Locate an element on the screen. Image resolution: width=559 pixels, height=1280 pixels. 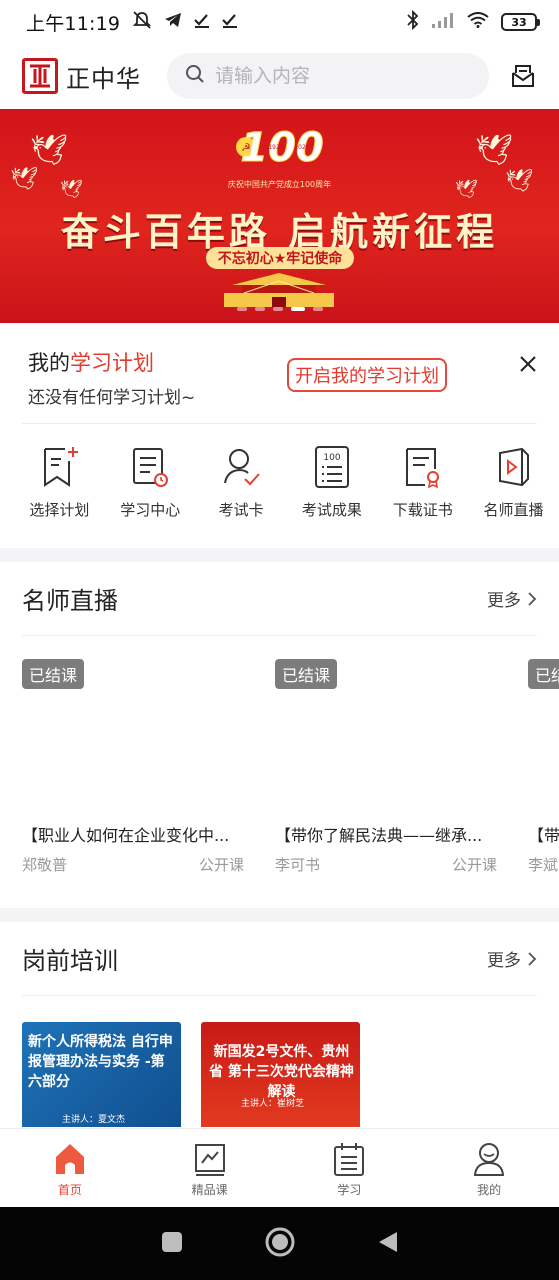
course-cover-title: 新国发2号文件、贵州省 第十三次党代会精神解读 is located at coordinates (281, 1072).